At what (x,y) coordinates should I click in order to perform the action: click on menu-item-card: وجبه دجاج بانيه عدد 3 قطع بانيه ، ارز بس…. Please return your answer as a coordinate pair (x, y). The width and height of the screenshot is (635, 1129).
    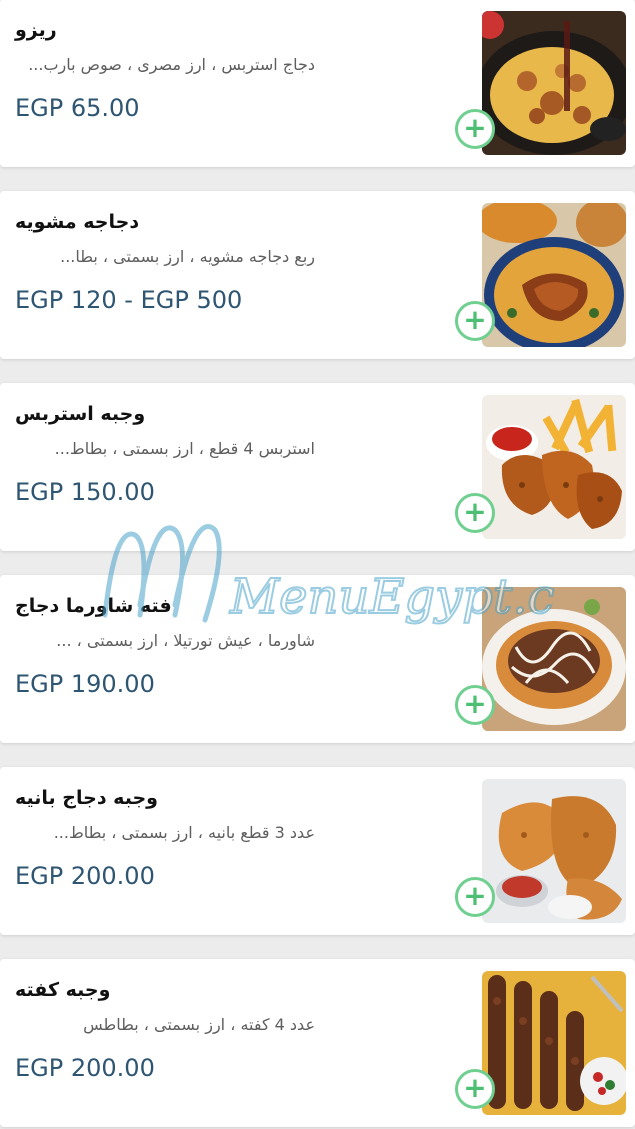
    Looking at the image, I should click on (317, 851).